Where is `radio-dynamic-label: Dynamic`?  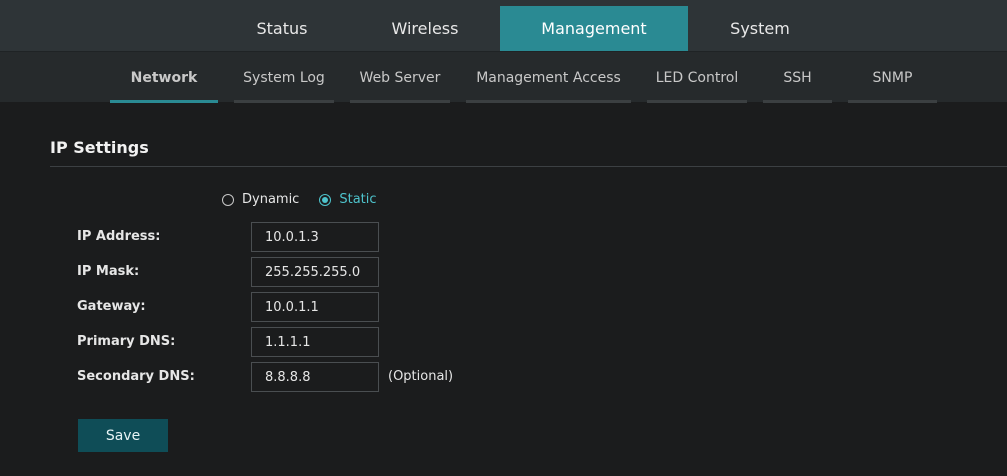
radio-dynamic-label: Dynamic is located at coordinates (271, 199).